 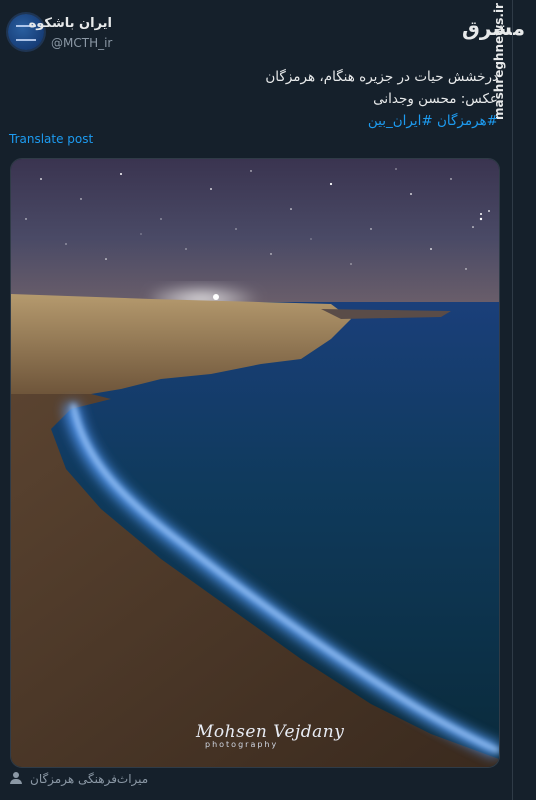 What do you see at coordinates (512, 400) in the screenshot?
I see `divider` at bounding box center [512, 400].